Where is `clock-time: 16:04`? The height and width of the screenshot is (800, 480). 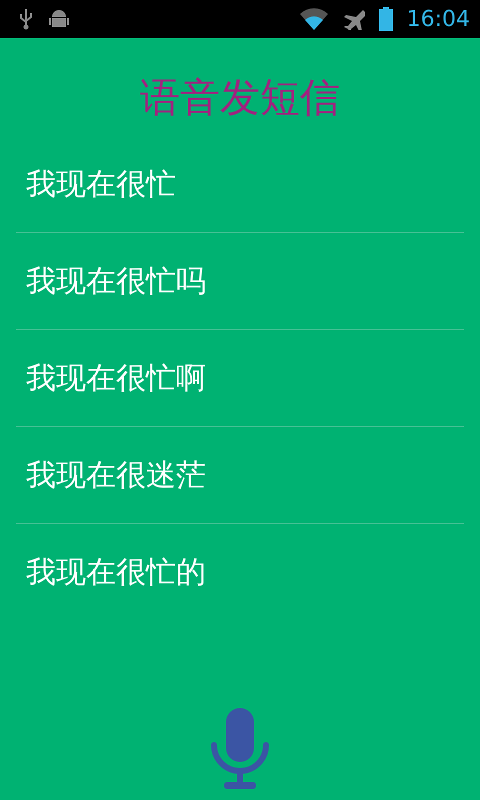 clock-time: 16:04 is located at coordinates (438, 19).